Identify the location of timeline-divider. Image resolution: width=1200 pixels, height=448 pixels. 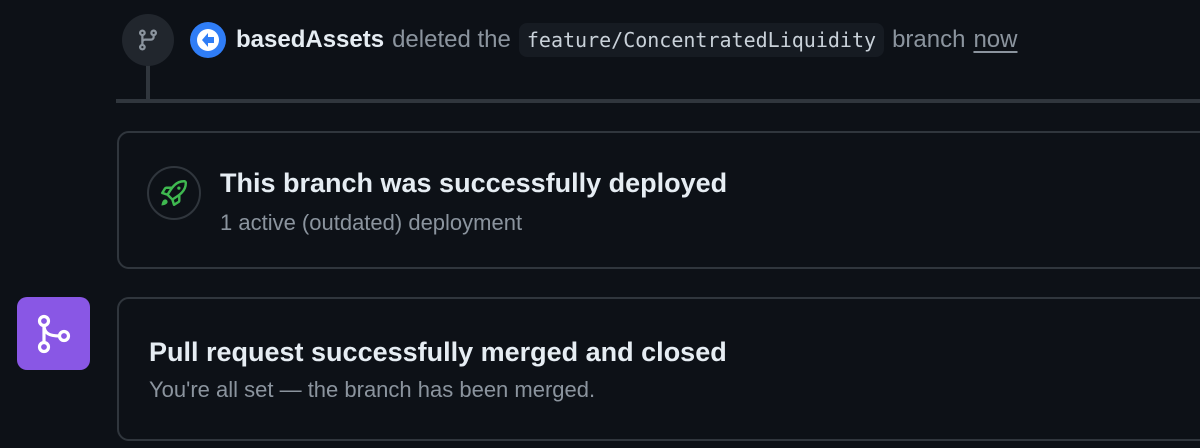
(658, 101).